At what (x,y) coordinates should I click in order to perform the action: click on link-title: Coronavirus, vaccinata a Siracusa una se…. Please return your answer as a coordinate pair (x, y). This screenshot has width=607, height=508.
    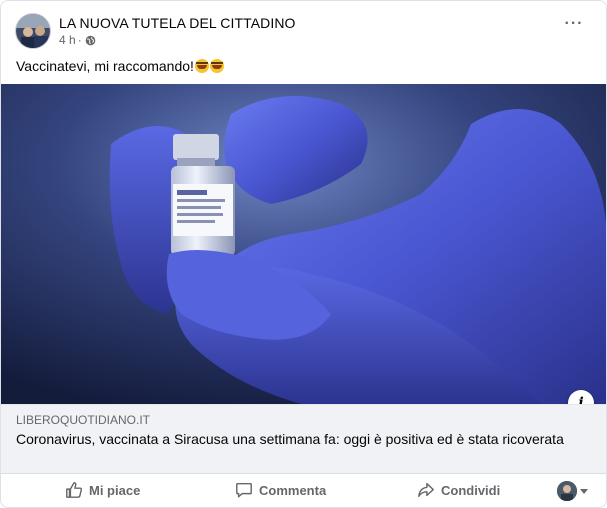
    Looking at the image, I should click on (296, 439).